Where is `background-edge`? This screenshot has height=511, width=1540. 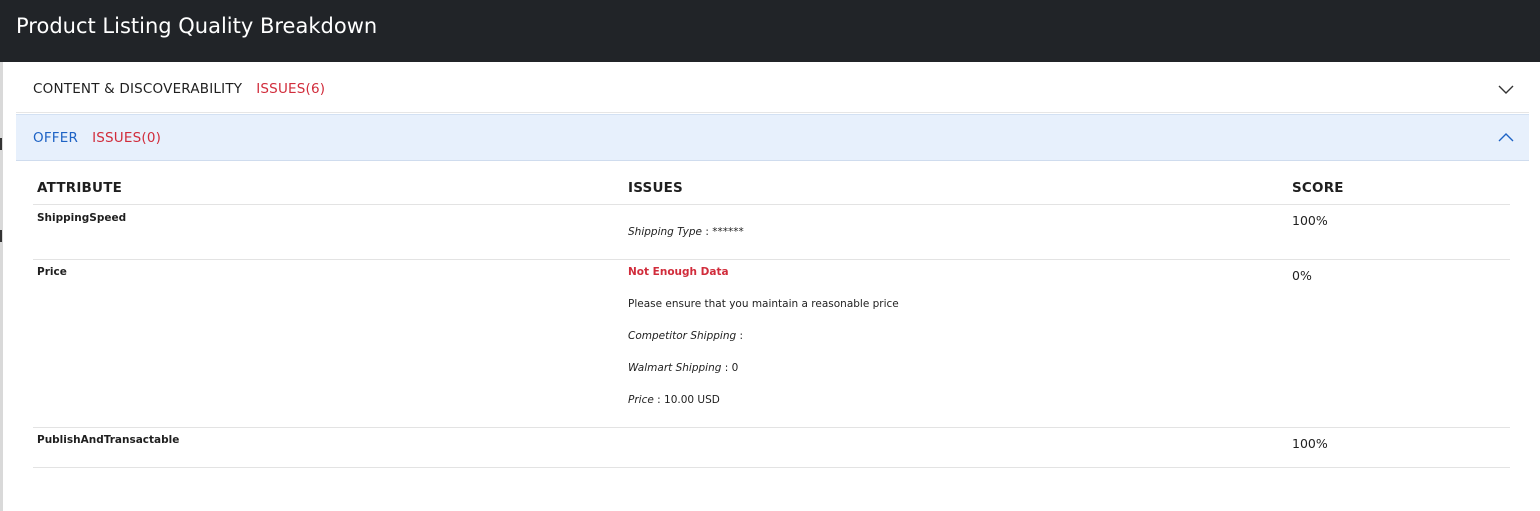 background-edge is located at coordinates (1, 286).